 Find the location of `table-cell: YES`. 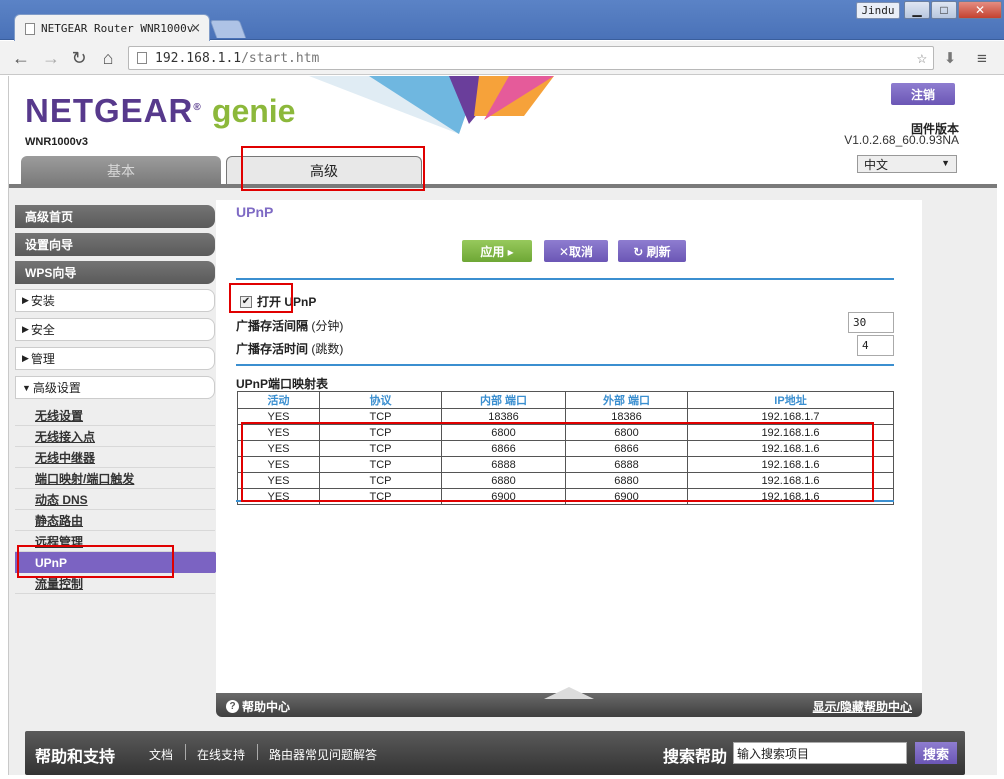

table-cell: YES is located at coordinates (278, 448).